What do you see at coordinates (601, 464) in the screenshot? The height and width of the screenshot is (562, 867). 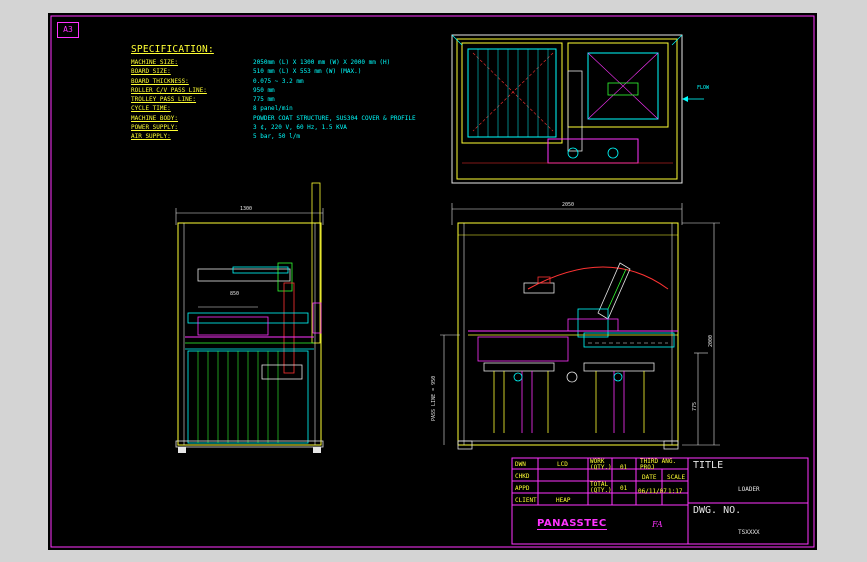 I see `work-qty-label: WORK (QTY.)` at bounding box center [601, 464].